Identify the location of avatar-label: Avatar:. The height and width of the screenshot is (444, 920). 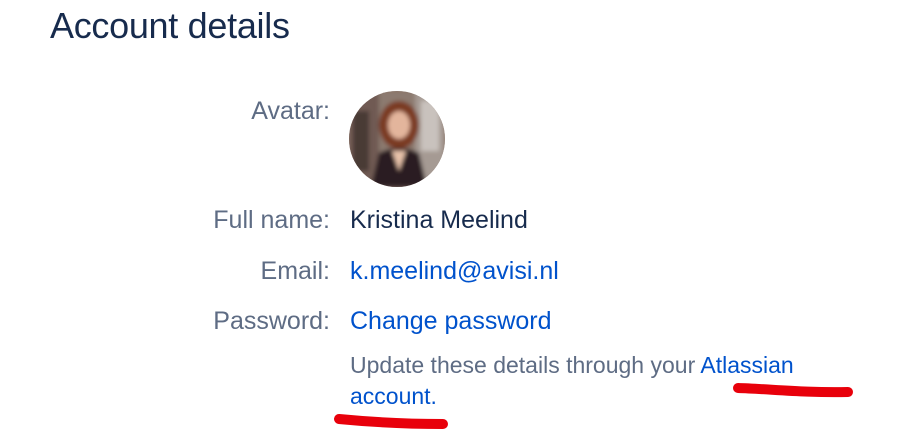
(290, 111).